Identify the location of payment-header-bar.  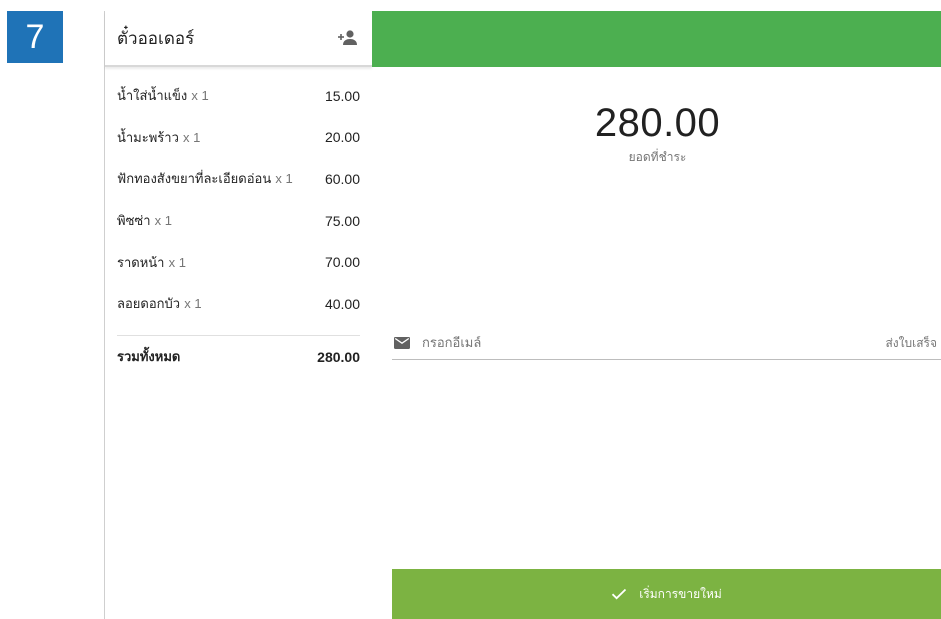
(656, 39).